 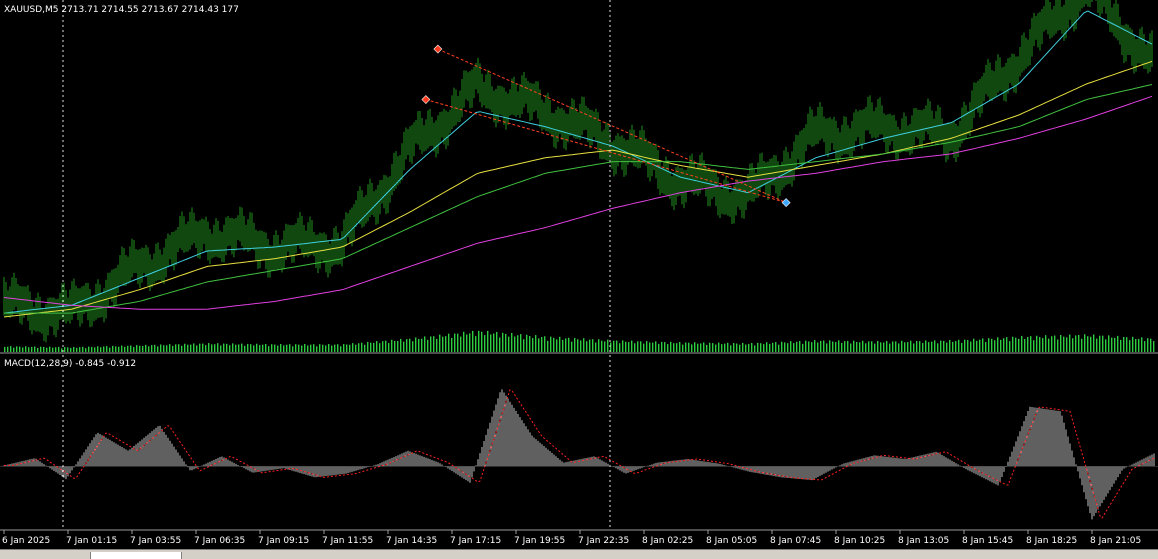 I want to click on time-tick-label: 8 Jan 21:05, so click(x=1115, y=541).